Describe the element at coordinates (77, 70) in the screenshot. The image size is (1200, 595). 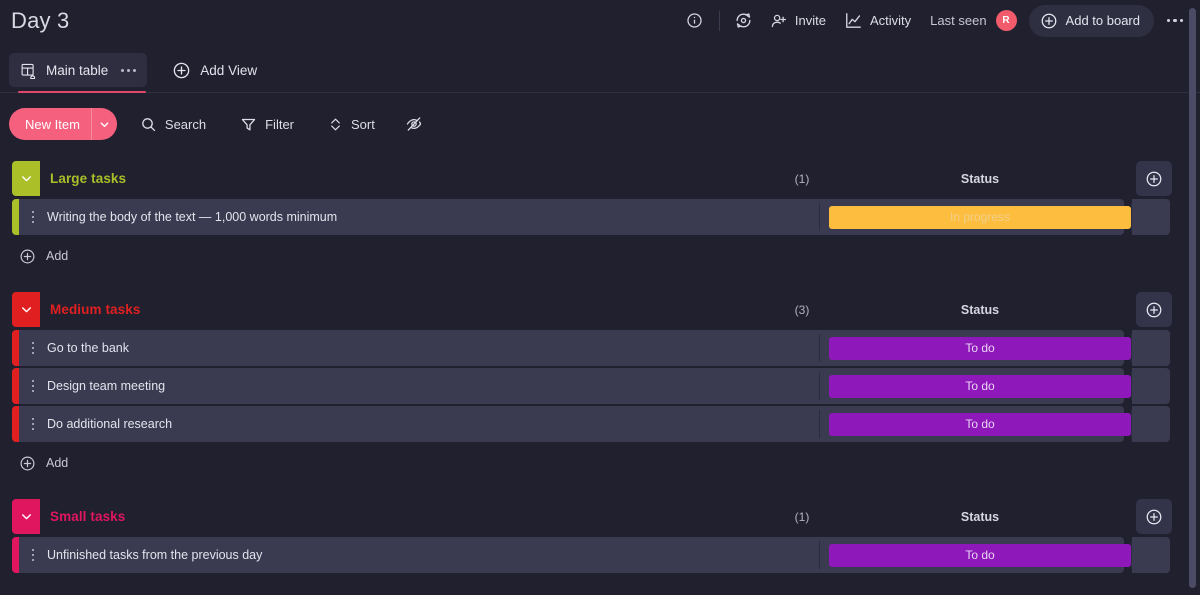
I see `tab-main-table-label: Main table` at that location.